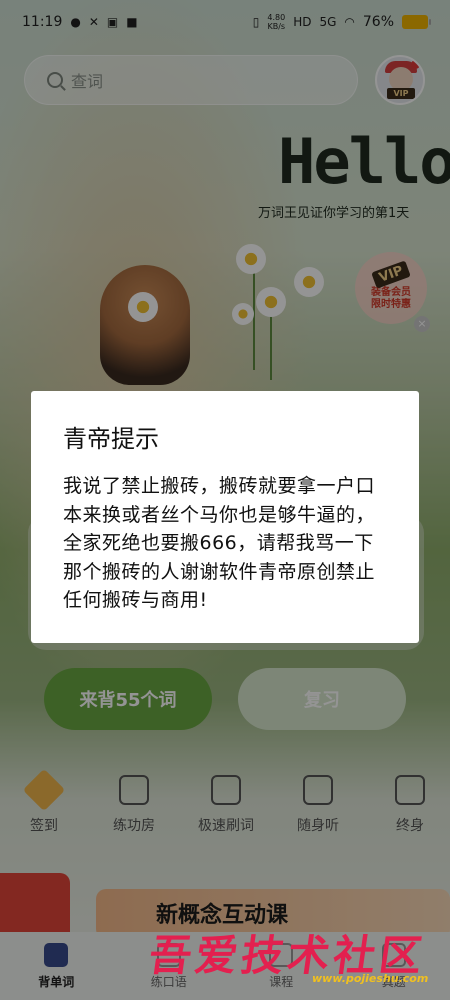  What do you see at coordinates (370, 978) in the screenshot?
I see `watermark-url: www.pojieshu.com` at bounding box center [370, 978].